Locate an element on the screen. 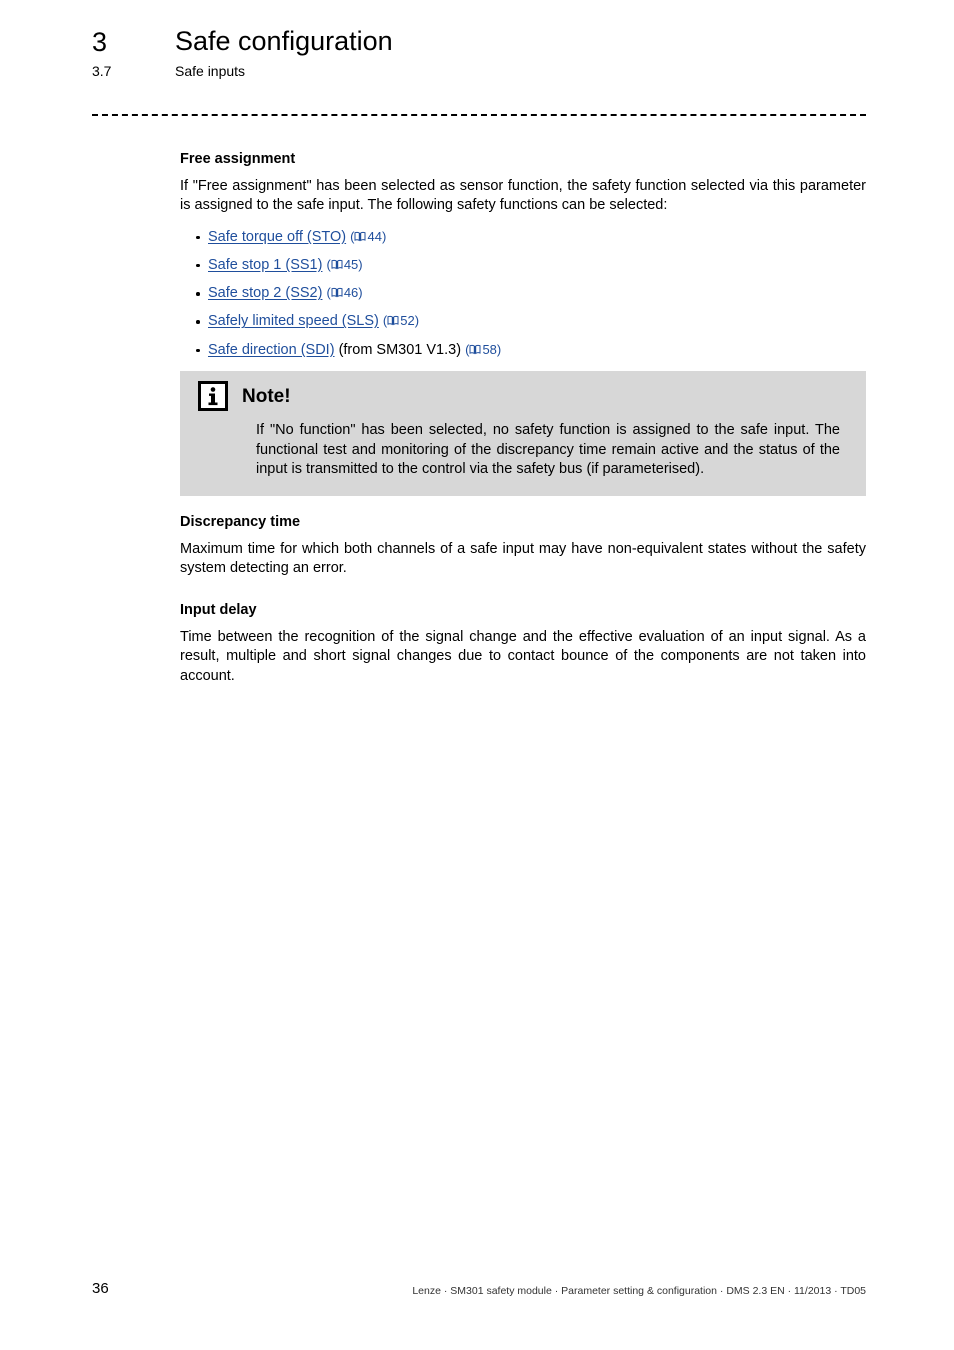  page-reference: (58) is located at coordinates (483, 349).